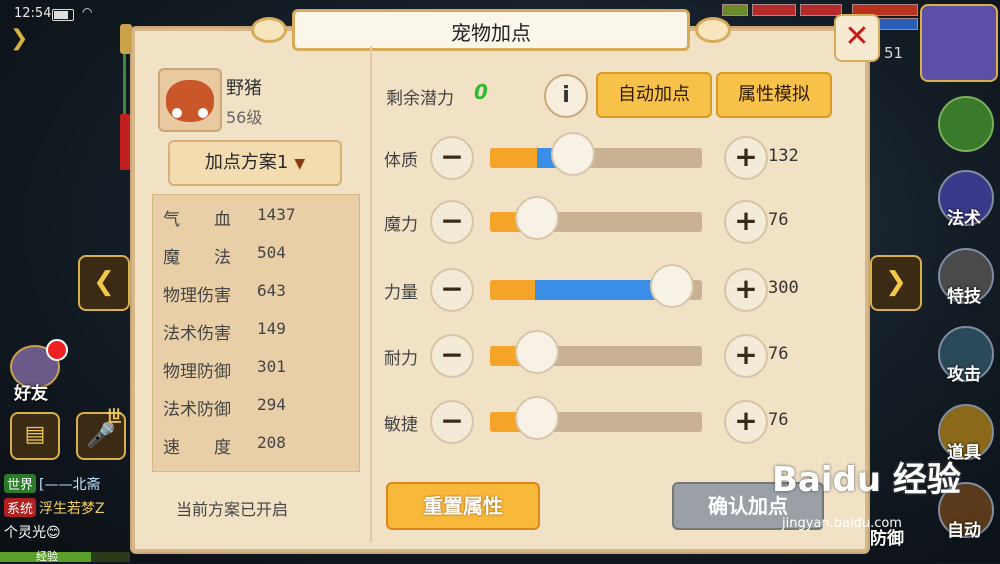 Image resolution: width=1000 pixels, height=564 pixels. Describe the element at coordinates (774, 95) in the screenshot. I see `simulate-attributes-button: 属性模拟` at that location.